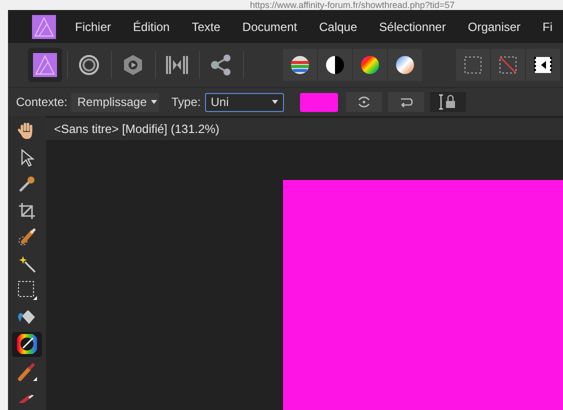 The width and height of the screenshot is (563, 410). Describe the element at coordinates (42, 102) in the screenshot. I see `context-label: Contexte:` at that location.